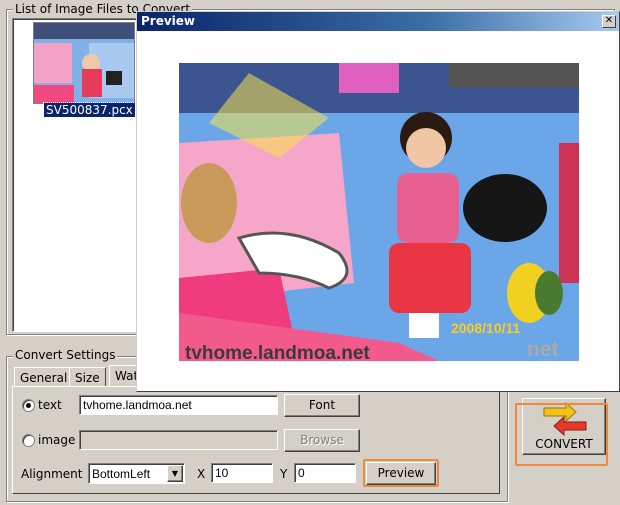 This screenshot has height=505, width=620. What do you see at coordinates (609, 21) in the screenshot?
I see `close-icon: ✕` at bounding box center [609, 21].